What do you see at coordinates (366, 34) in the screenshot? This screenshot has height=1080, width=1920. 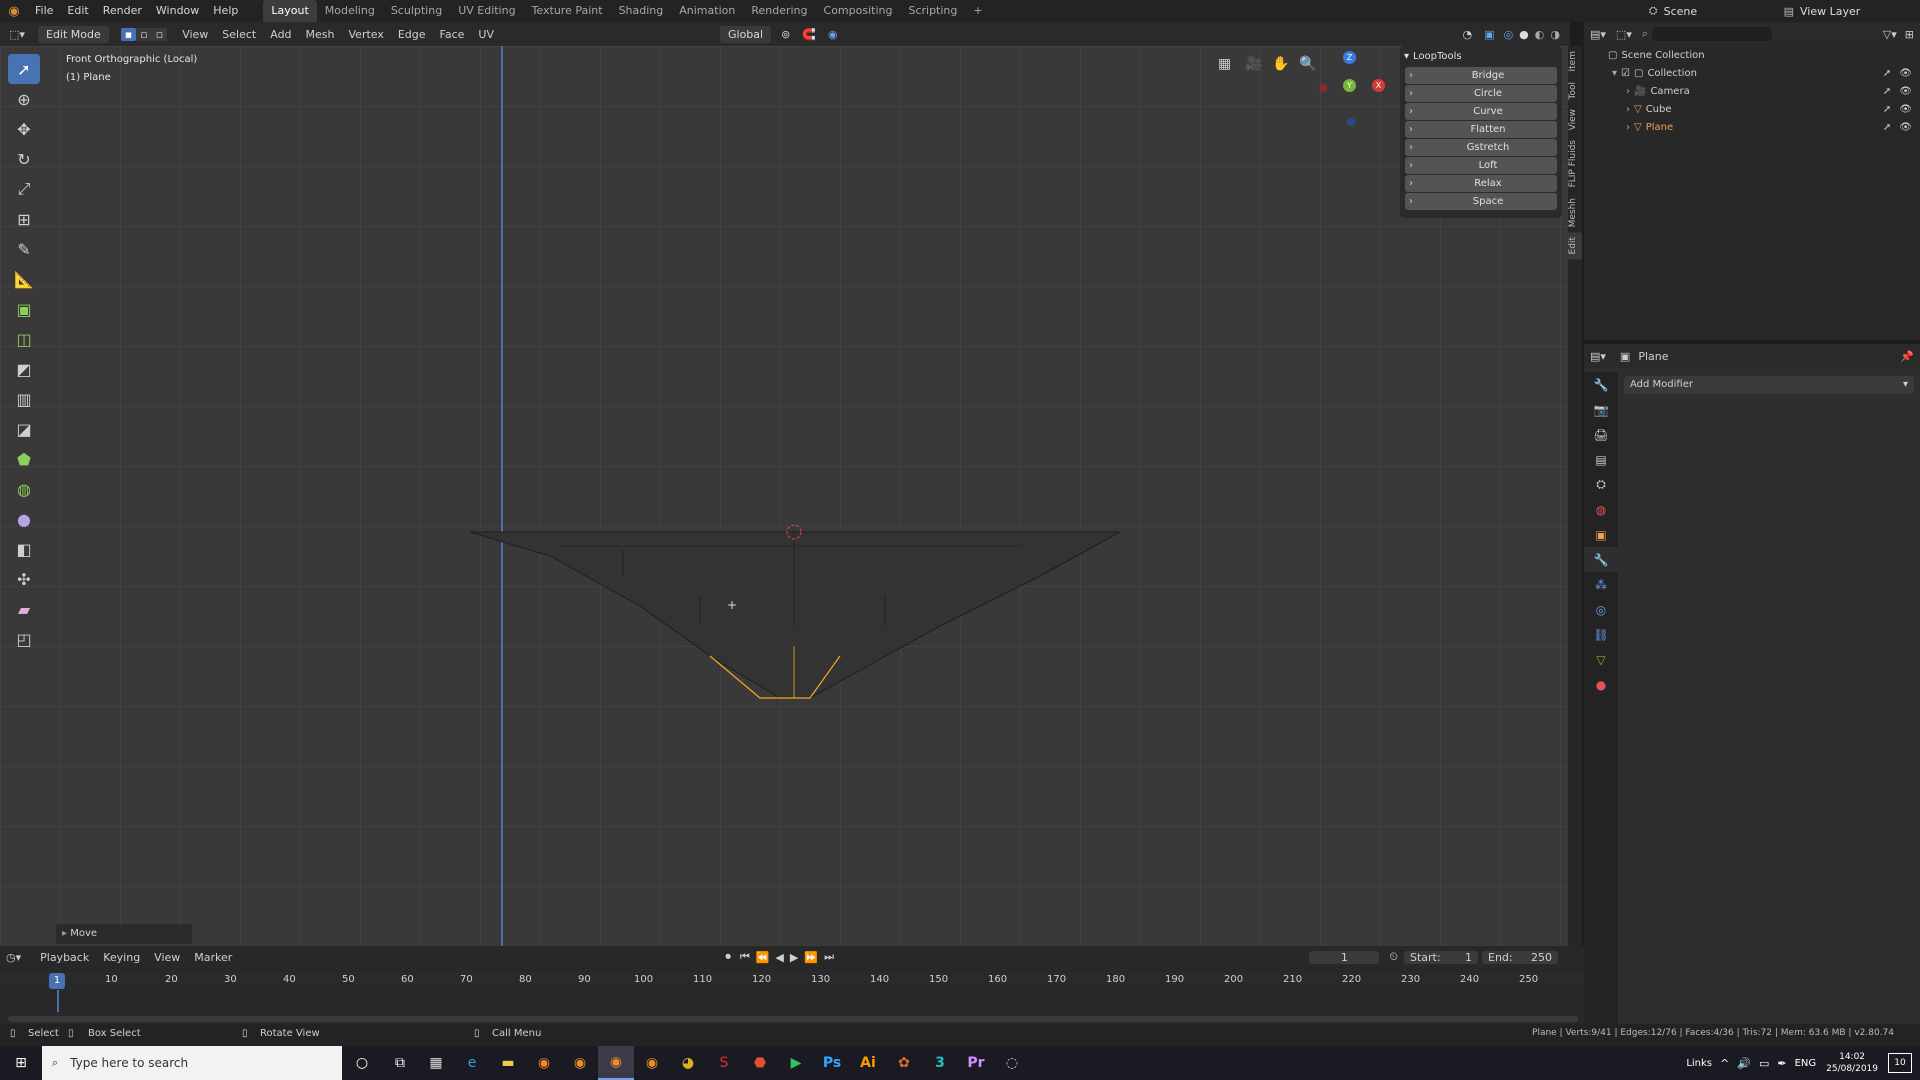 I see `menu-vertex: Vertex` at bounding box center [366, 34].